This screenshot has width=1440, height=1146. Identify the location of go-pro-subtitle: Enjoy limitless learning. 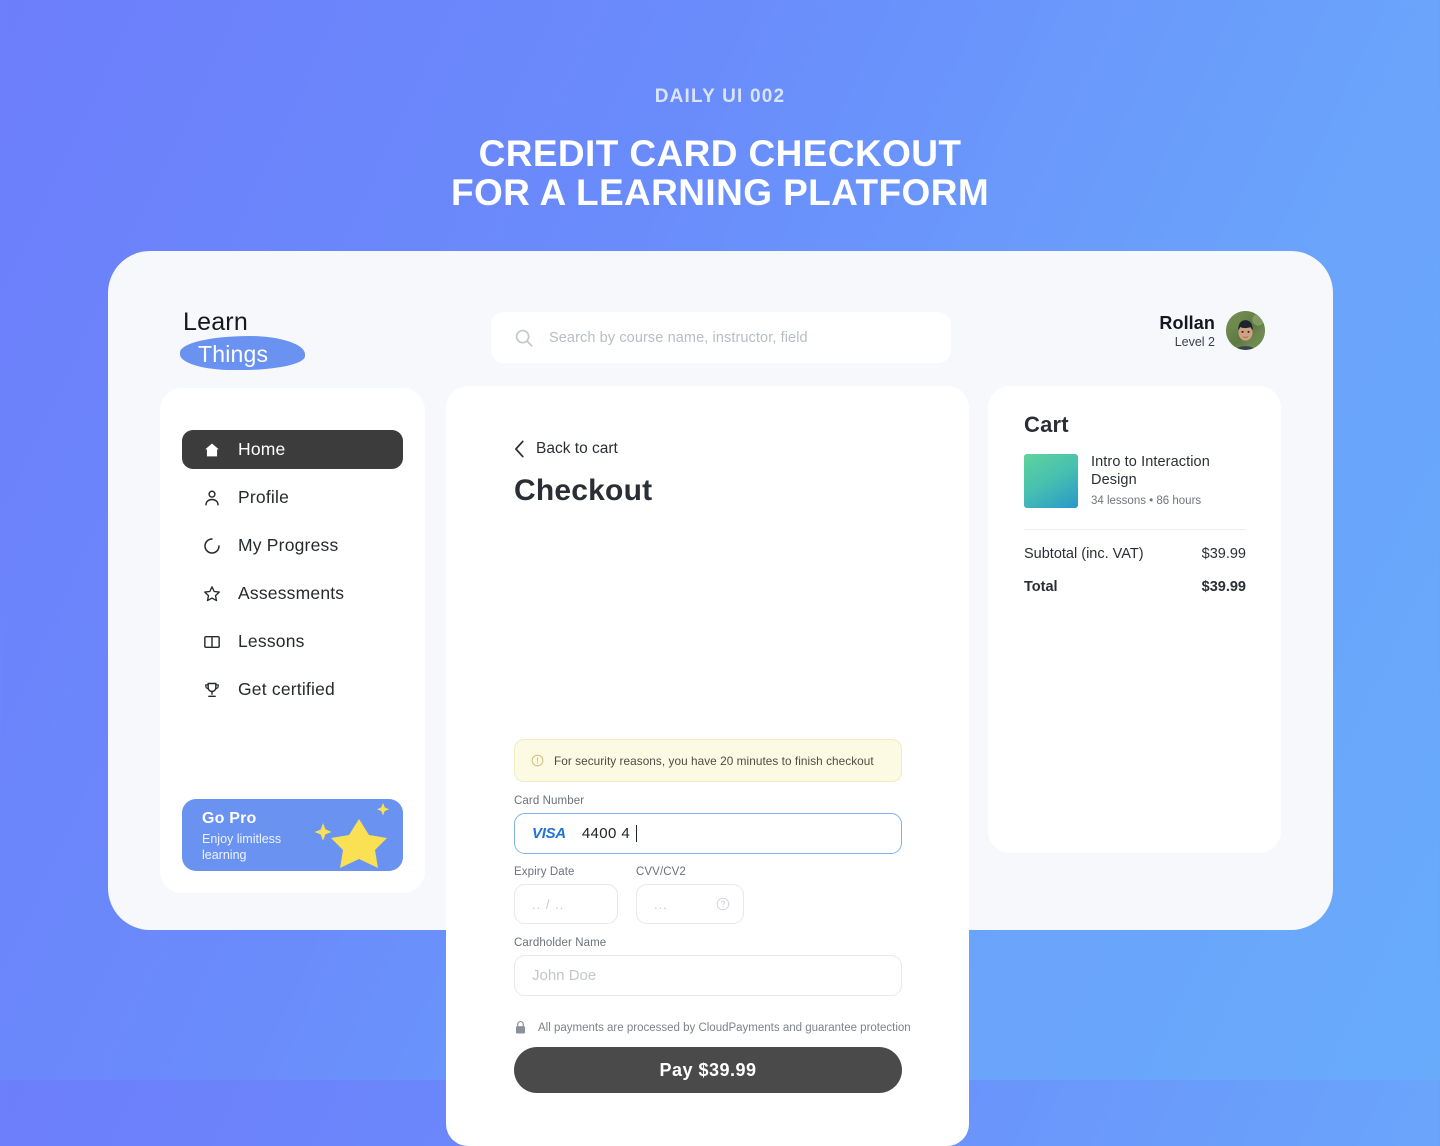
(242, 847).